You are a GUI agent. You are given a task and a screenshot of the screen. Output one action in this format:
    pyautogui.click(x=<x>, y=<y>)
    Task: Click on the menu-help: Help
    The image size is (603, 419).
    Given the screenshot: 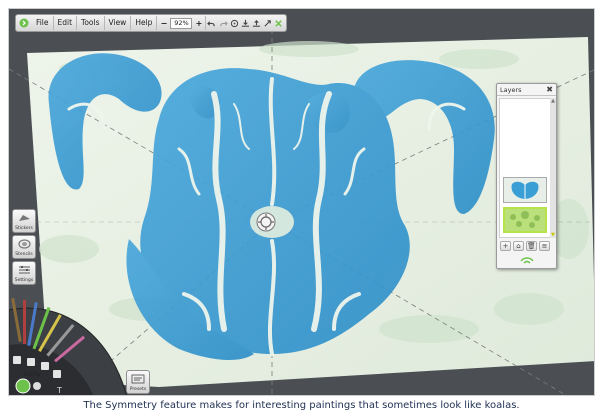 What is the action you would take?
    pyautogui.click(x=144, y=23)
    